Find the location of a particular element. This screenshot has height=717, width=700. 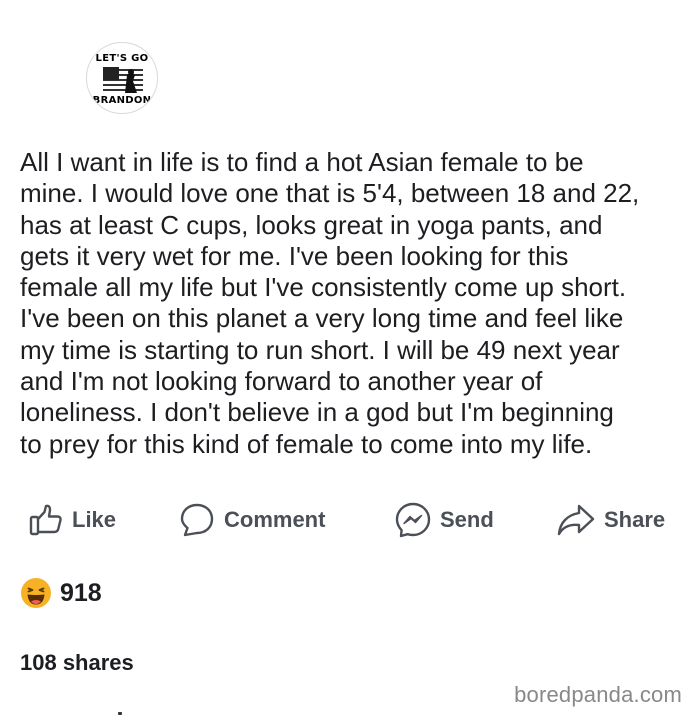

reactions-summary: 918 is located at coordinates (61, 593).